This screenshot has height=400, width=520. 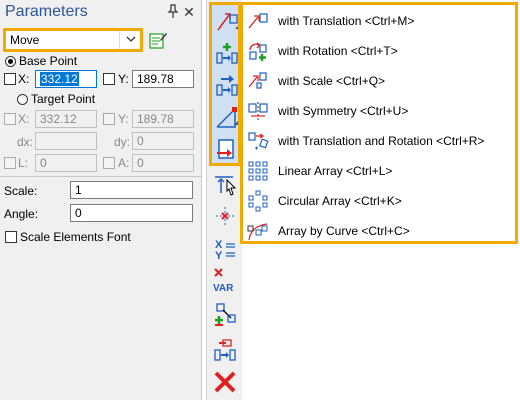 What do you see at coordinates (131, 40) in the screenshot?
I see `chevron-down-icon` at bounding box center [131, 40].